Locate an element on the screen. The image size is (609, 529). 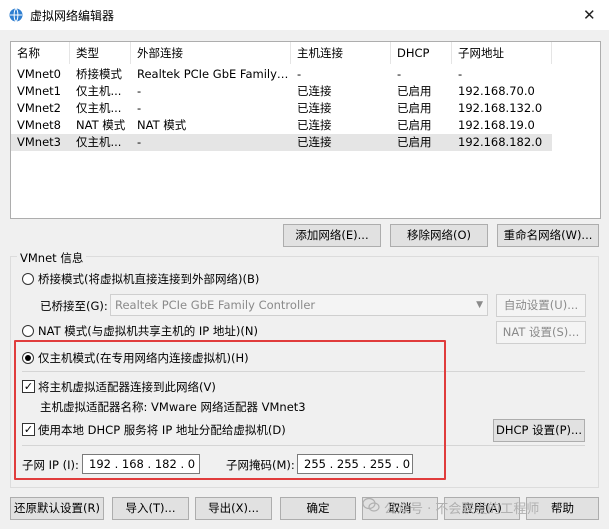
group-title: VMnet 信息 is located at coordinates (52, 258).